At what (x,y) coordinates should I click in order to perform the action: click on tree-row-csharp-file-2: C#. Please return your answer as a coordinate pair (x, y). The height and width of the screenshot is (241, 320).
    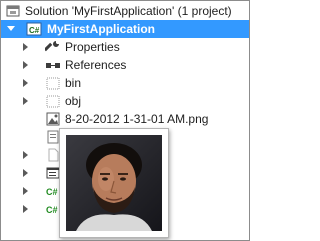
    Looking at the image, I should click on (31, 209).